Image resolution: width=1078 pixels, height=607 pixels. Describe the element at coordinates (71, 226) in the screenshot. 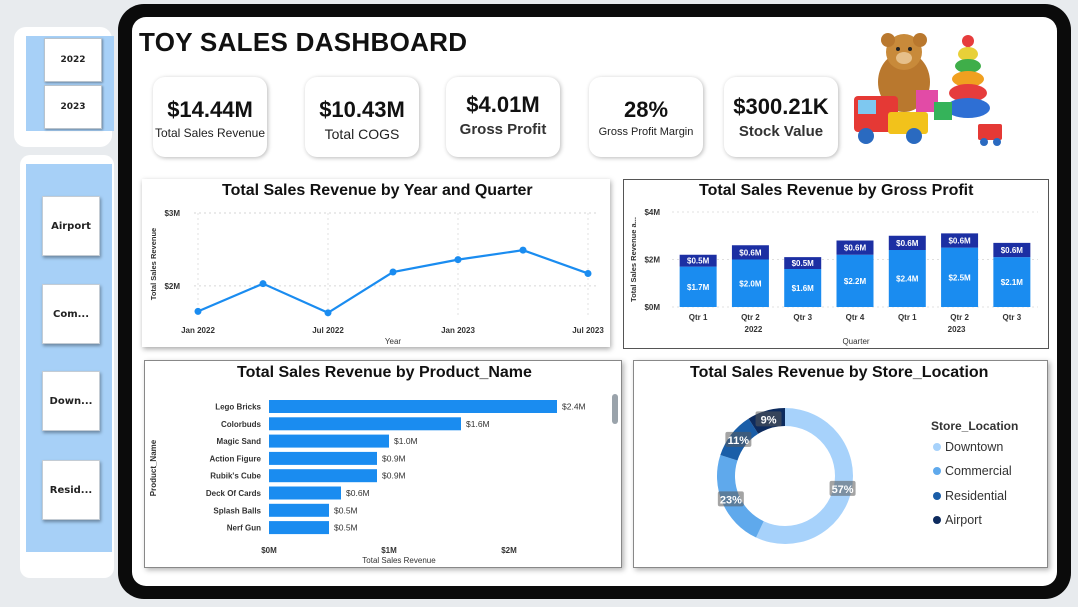

I see `location-button-airport: Airport` at that location.